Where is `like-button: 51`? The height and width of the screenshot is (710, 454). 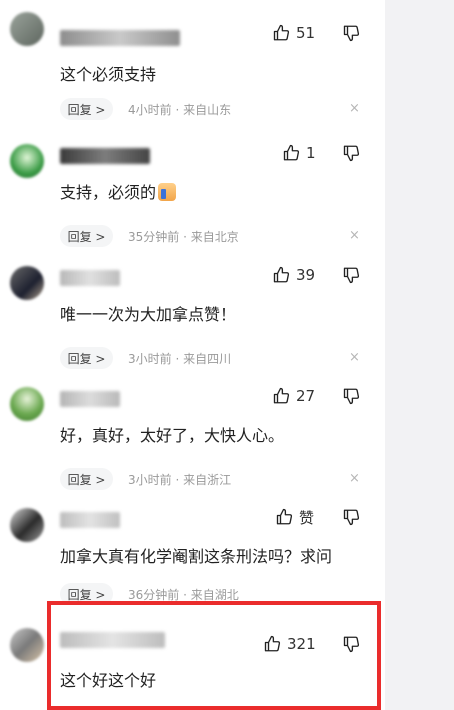 like-button: 51 is located at coordinates (294, 33).